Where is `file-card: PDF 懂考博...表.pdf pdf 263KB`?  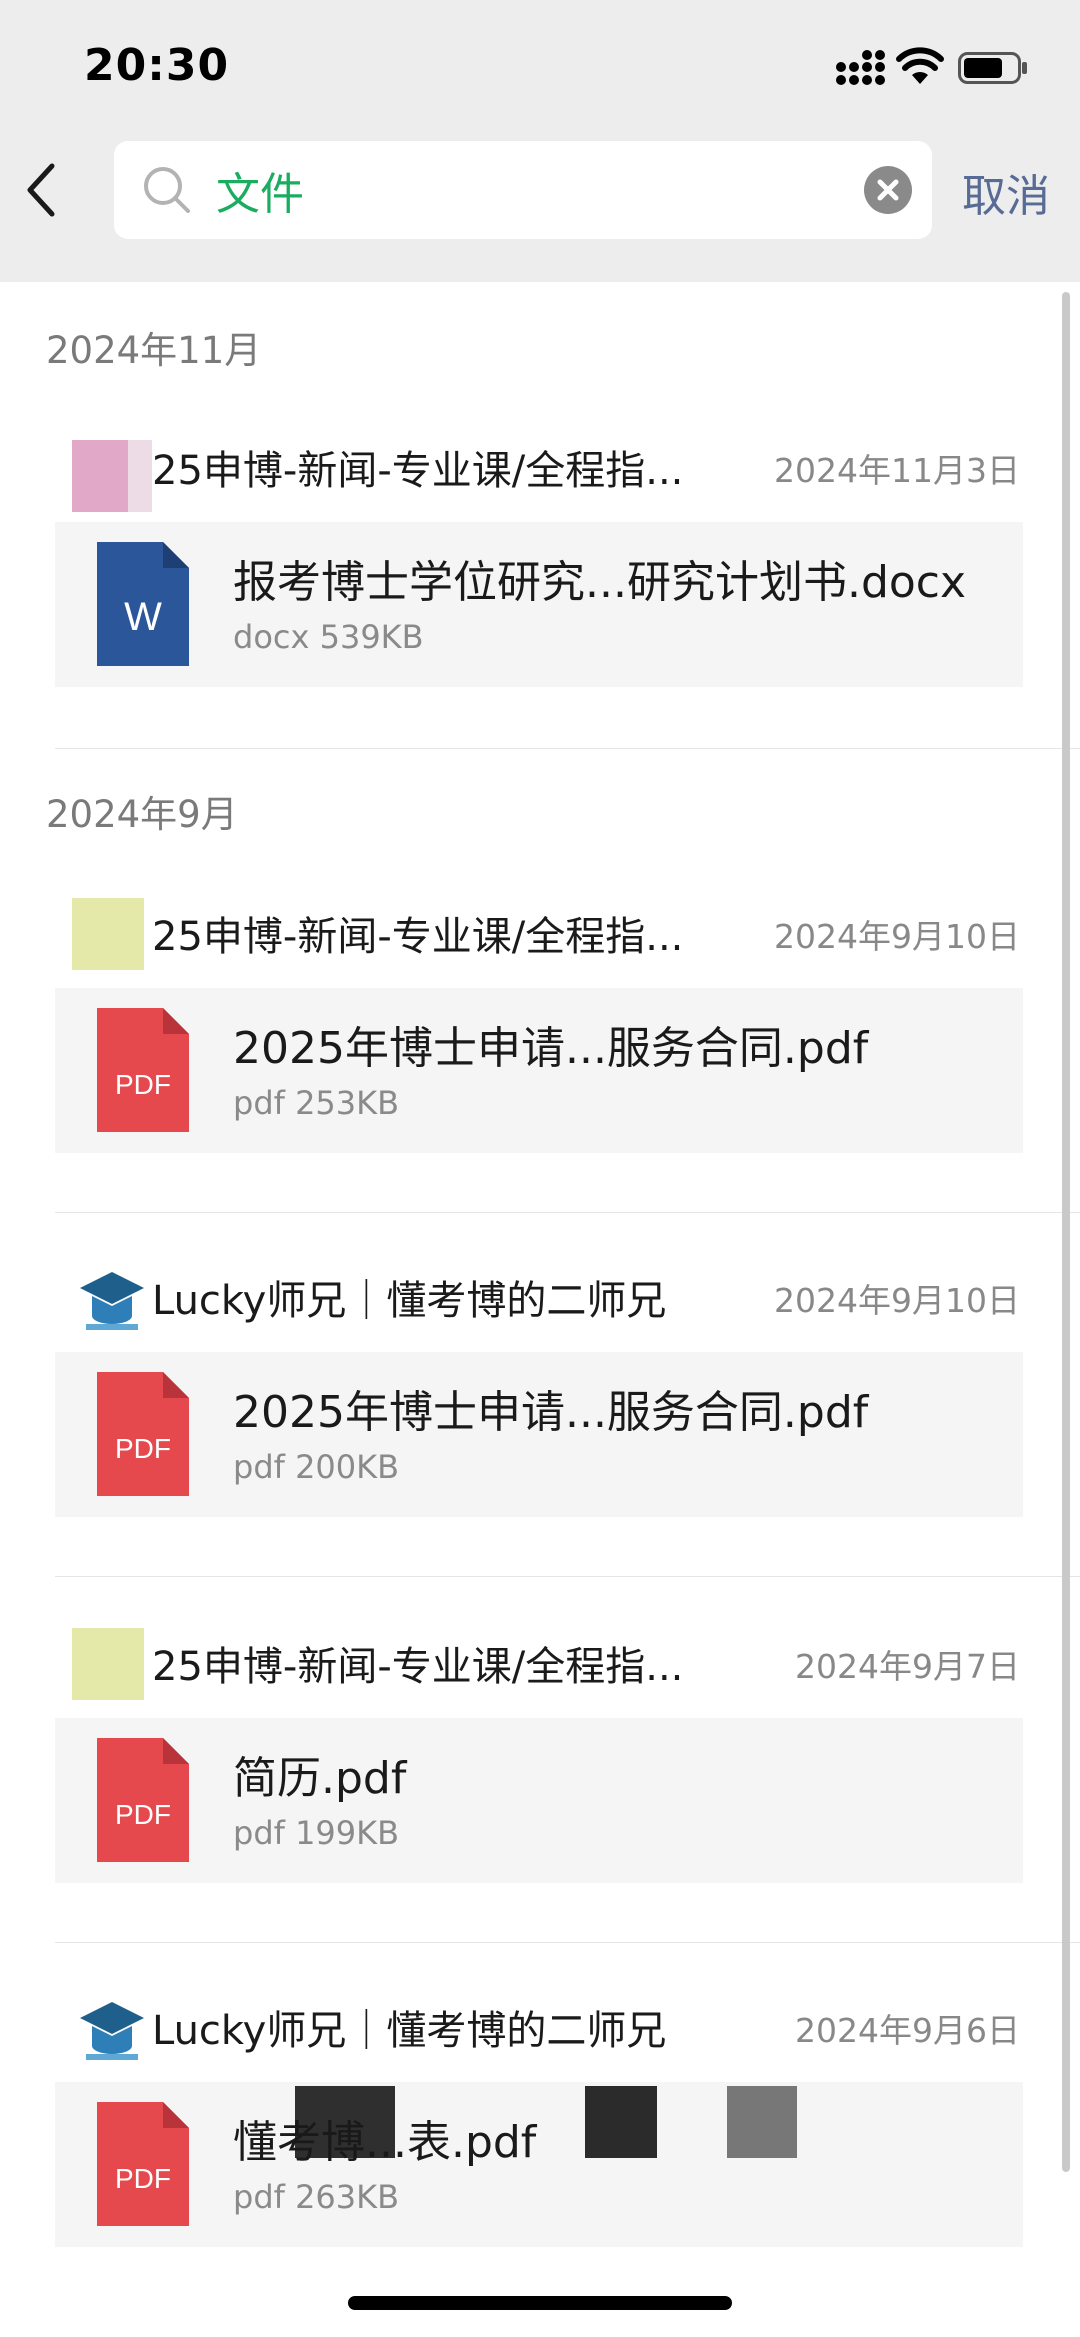 file-card: PDF 懂考博...表.pdf pdf 263KB is located at coordinates (539, 2164).